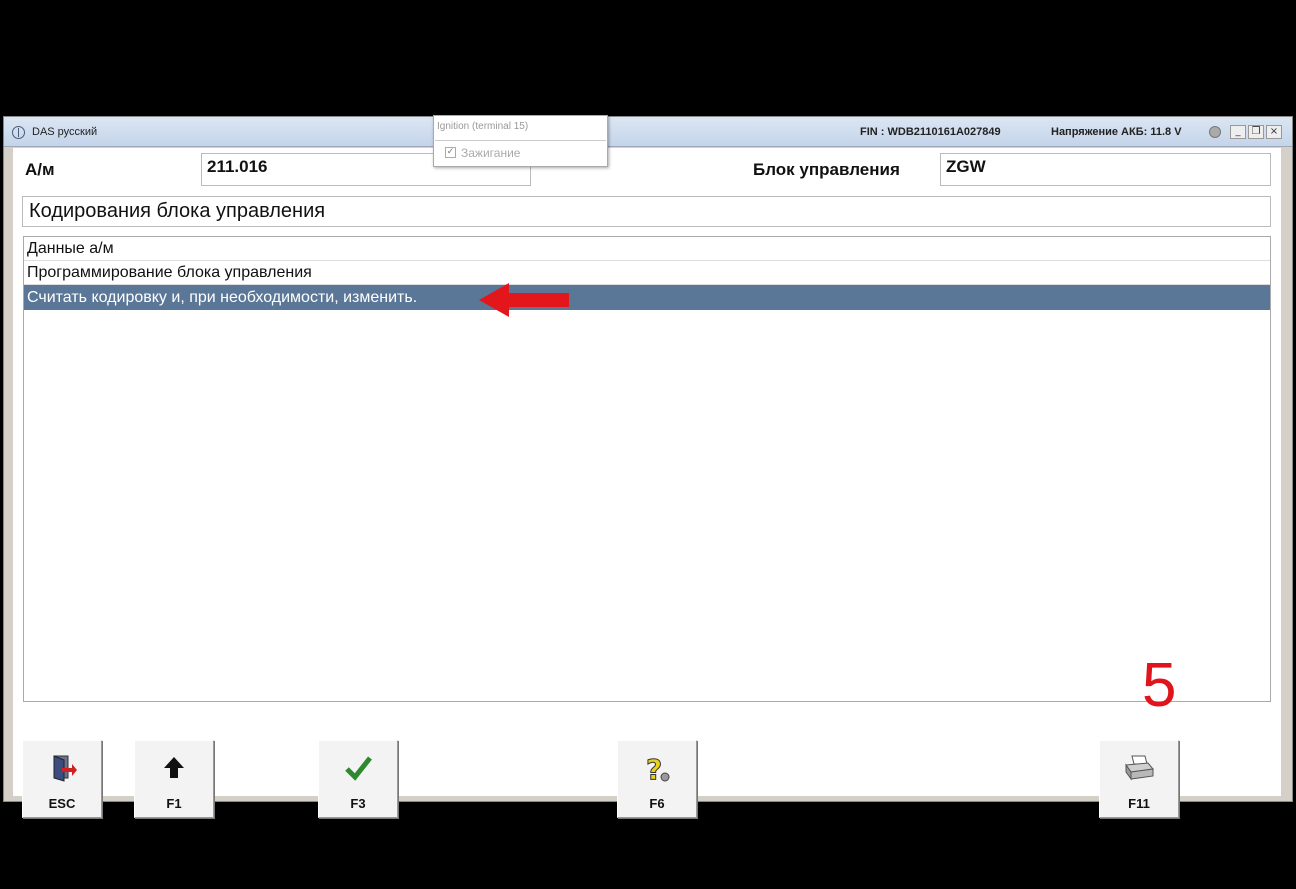  I want to click on list-item-ecu-programming: Программирование блока управления, so click(647, 273).